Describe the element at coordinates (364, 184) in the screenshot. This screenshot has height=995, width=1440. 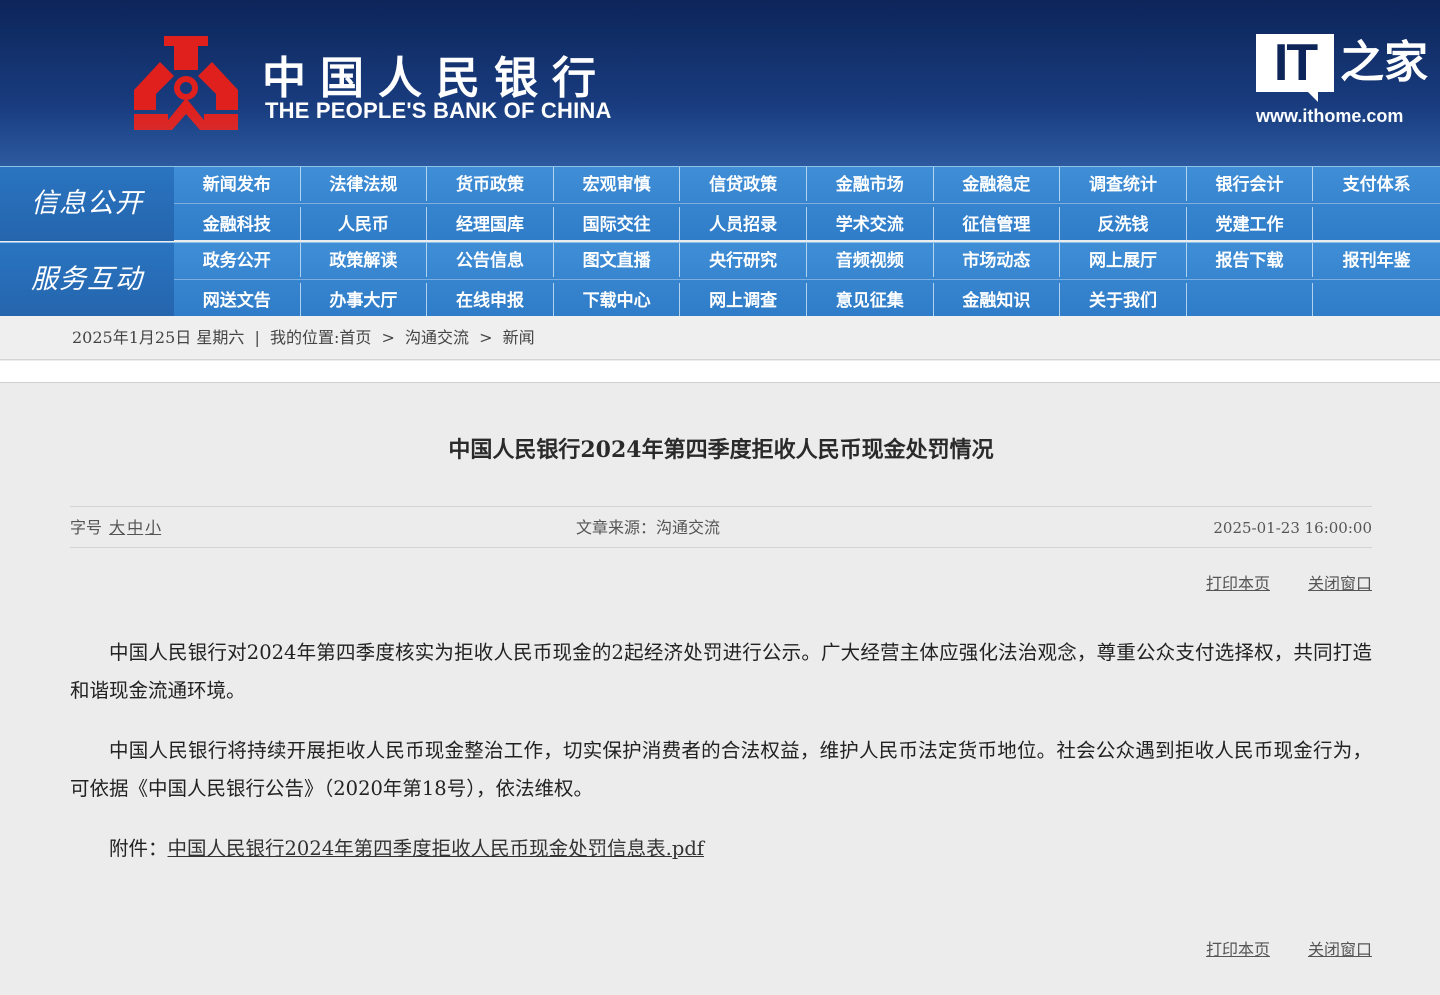
I see `nav-item-laws: 法律法规` at that location.